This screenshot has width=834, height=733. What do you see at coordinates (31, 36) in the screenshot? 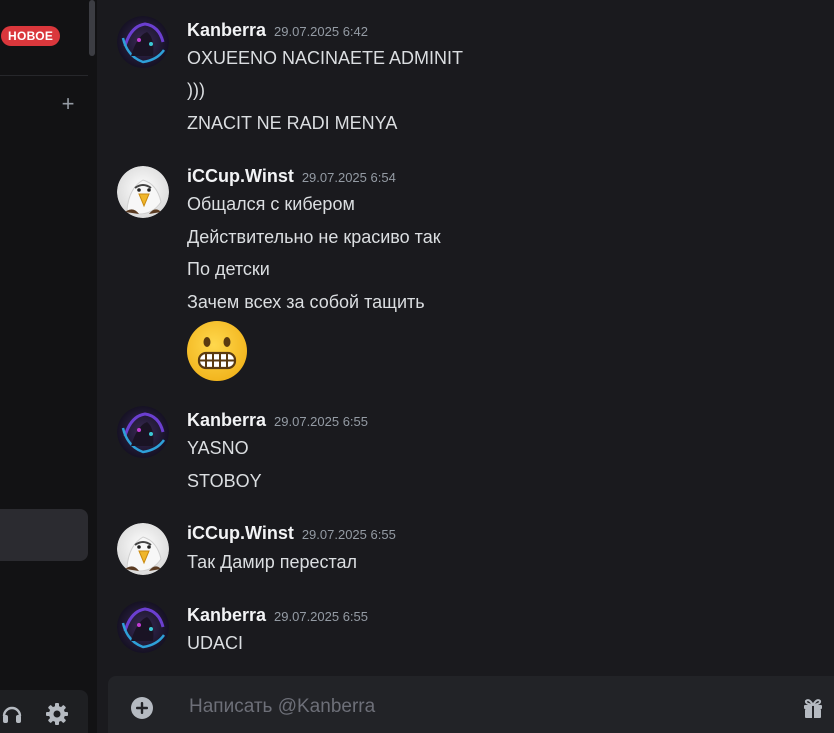
I see `new-badge: НОВОЕ` at bounding box center [31, 36].